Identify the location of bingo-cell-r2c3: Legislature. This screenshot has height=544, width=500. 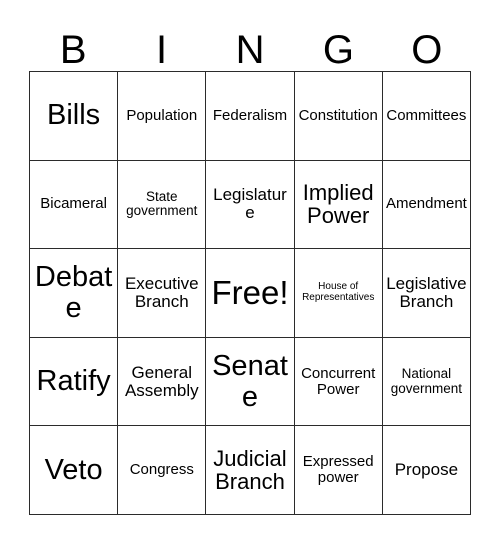
(250, 205).